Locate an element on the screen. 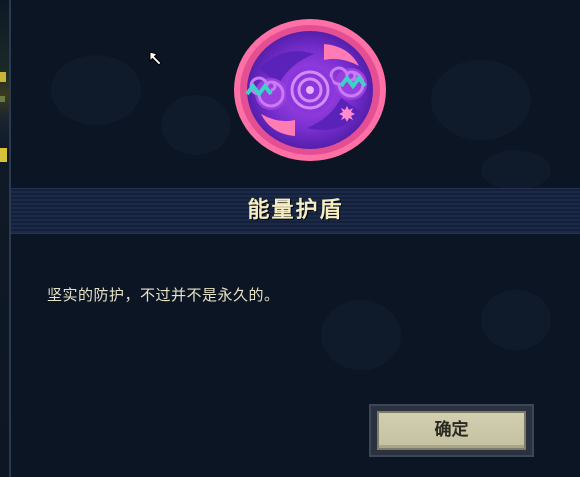 This screenshot has width=580, height=477. mouse-cursor-icon is located at coordinates (157, 61).